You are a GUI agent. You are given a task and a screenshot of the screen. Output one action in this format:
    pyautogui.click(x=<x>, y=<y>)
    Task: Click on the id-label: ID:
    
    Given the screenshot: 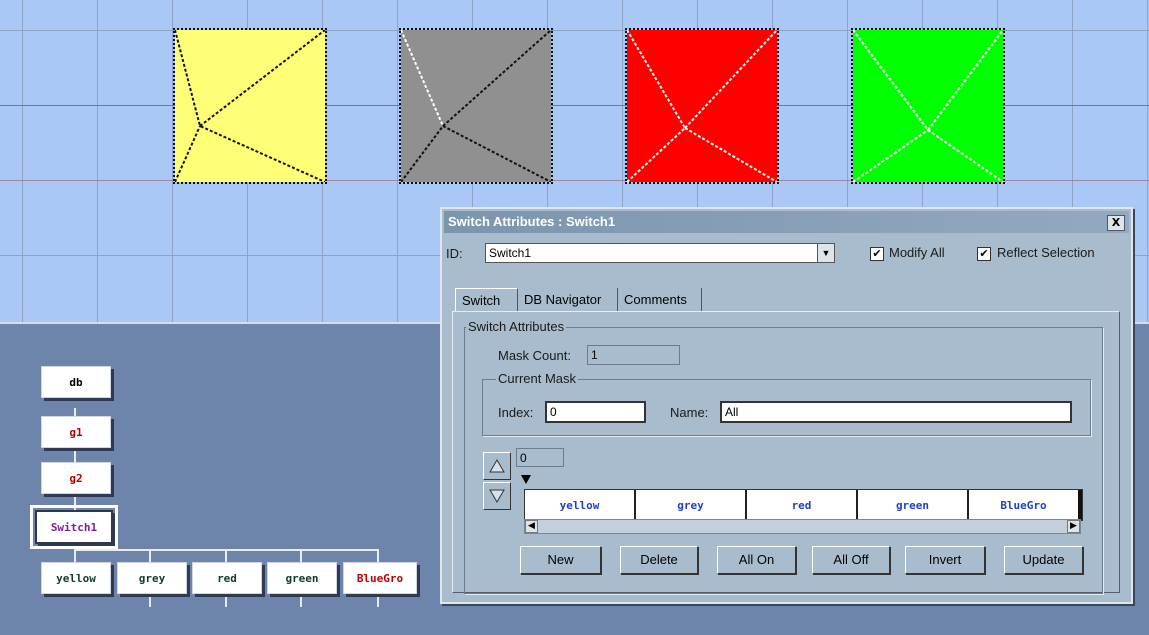 What is the action you would take?
    pyautogui.click(x=454, y=253)
    